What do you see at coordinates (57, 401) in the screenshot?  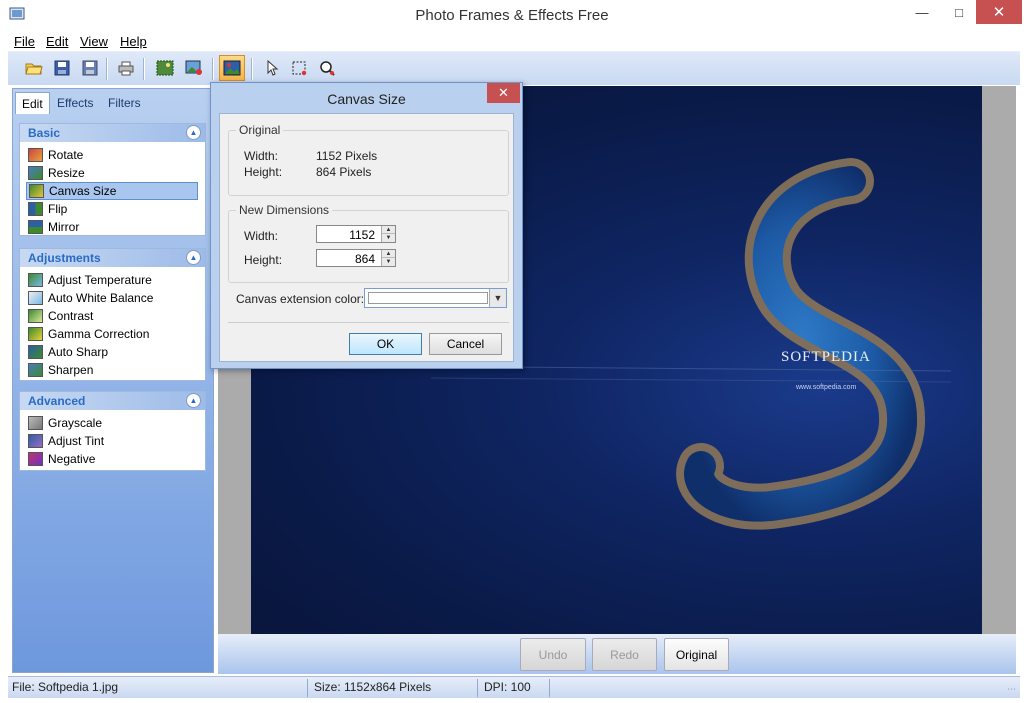 I see `section-title: Advanced` at bounding box center [57, 401].